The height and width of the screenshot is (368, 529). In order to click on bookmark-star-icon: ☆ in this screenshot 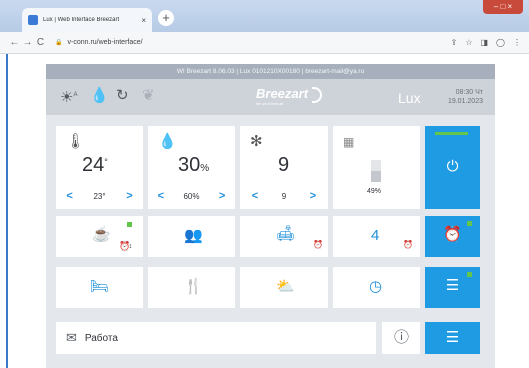, I will do `click(468, 42)`.